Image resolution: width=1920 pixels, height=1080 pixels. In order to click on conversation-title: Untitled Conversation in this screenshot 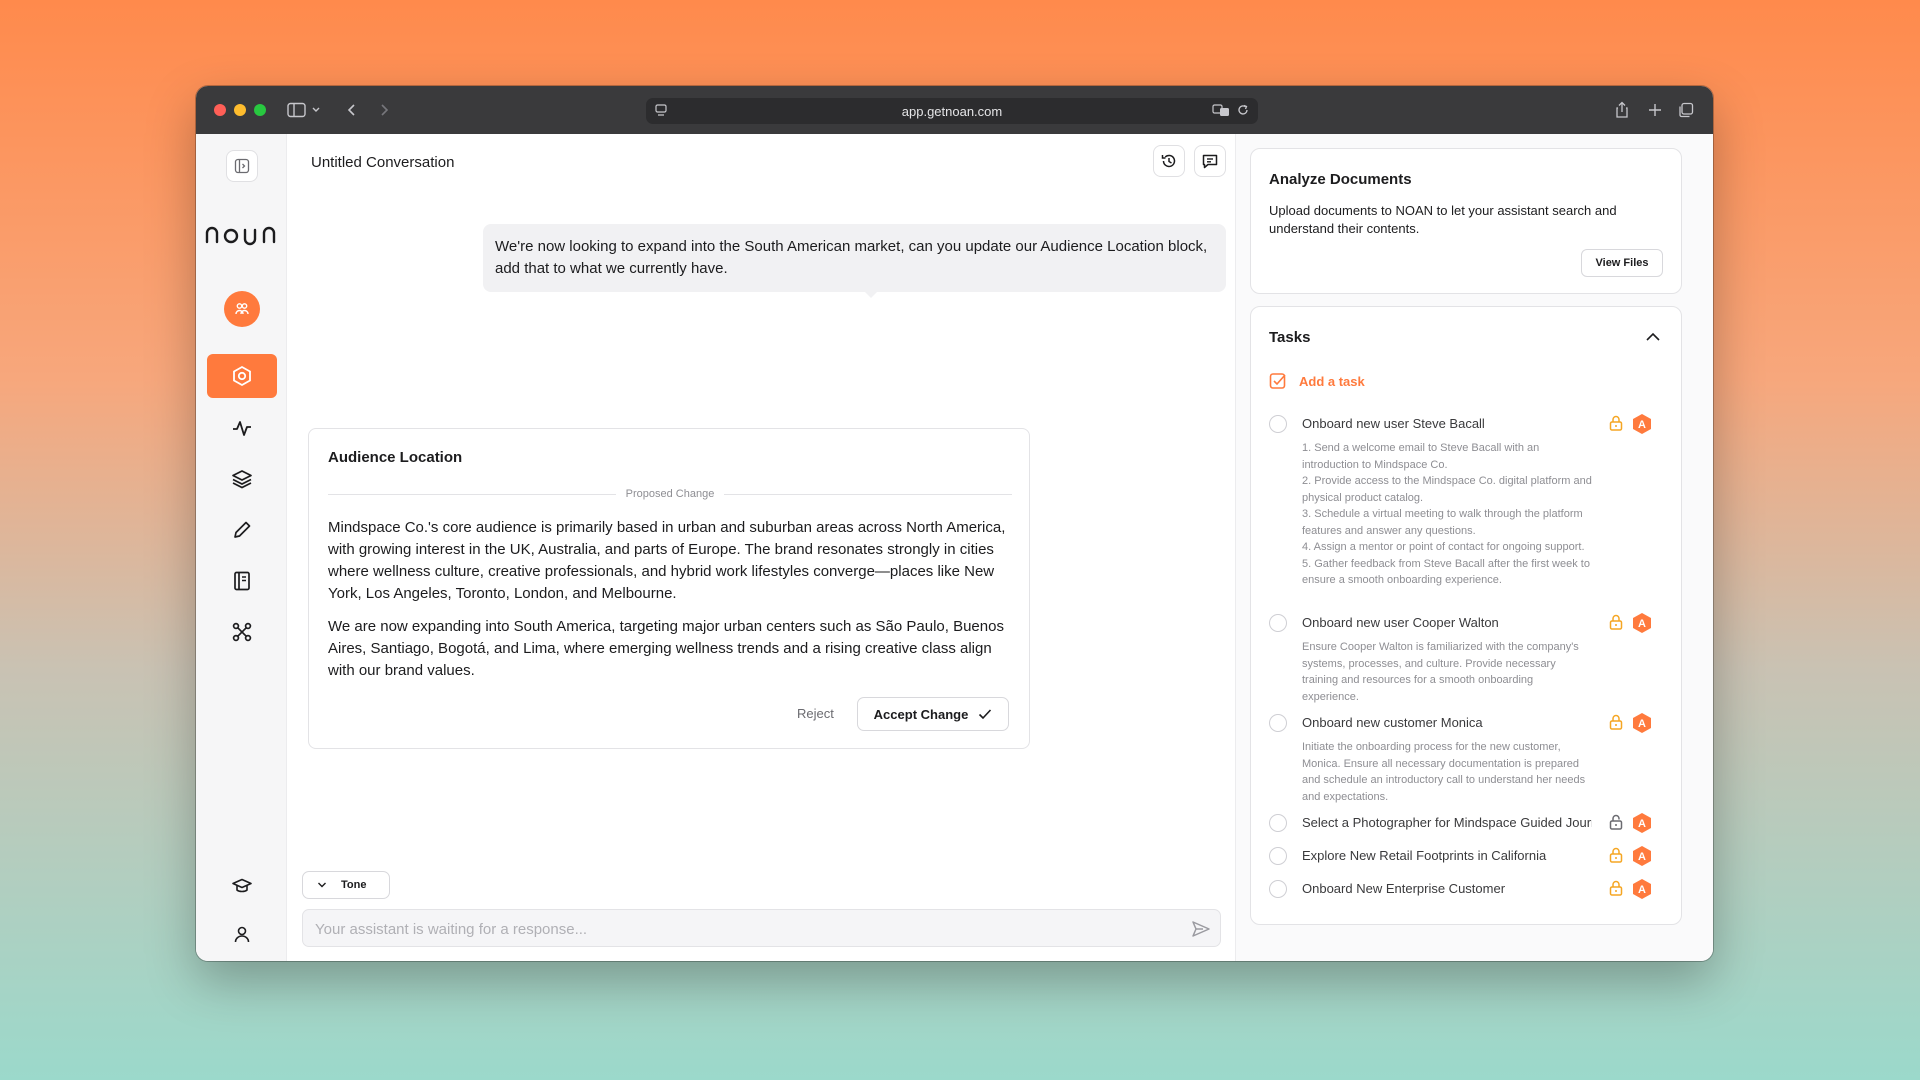, I will do `click(383, 162)`.